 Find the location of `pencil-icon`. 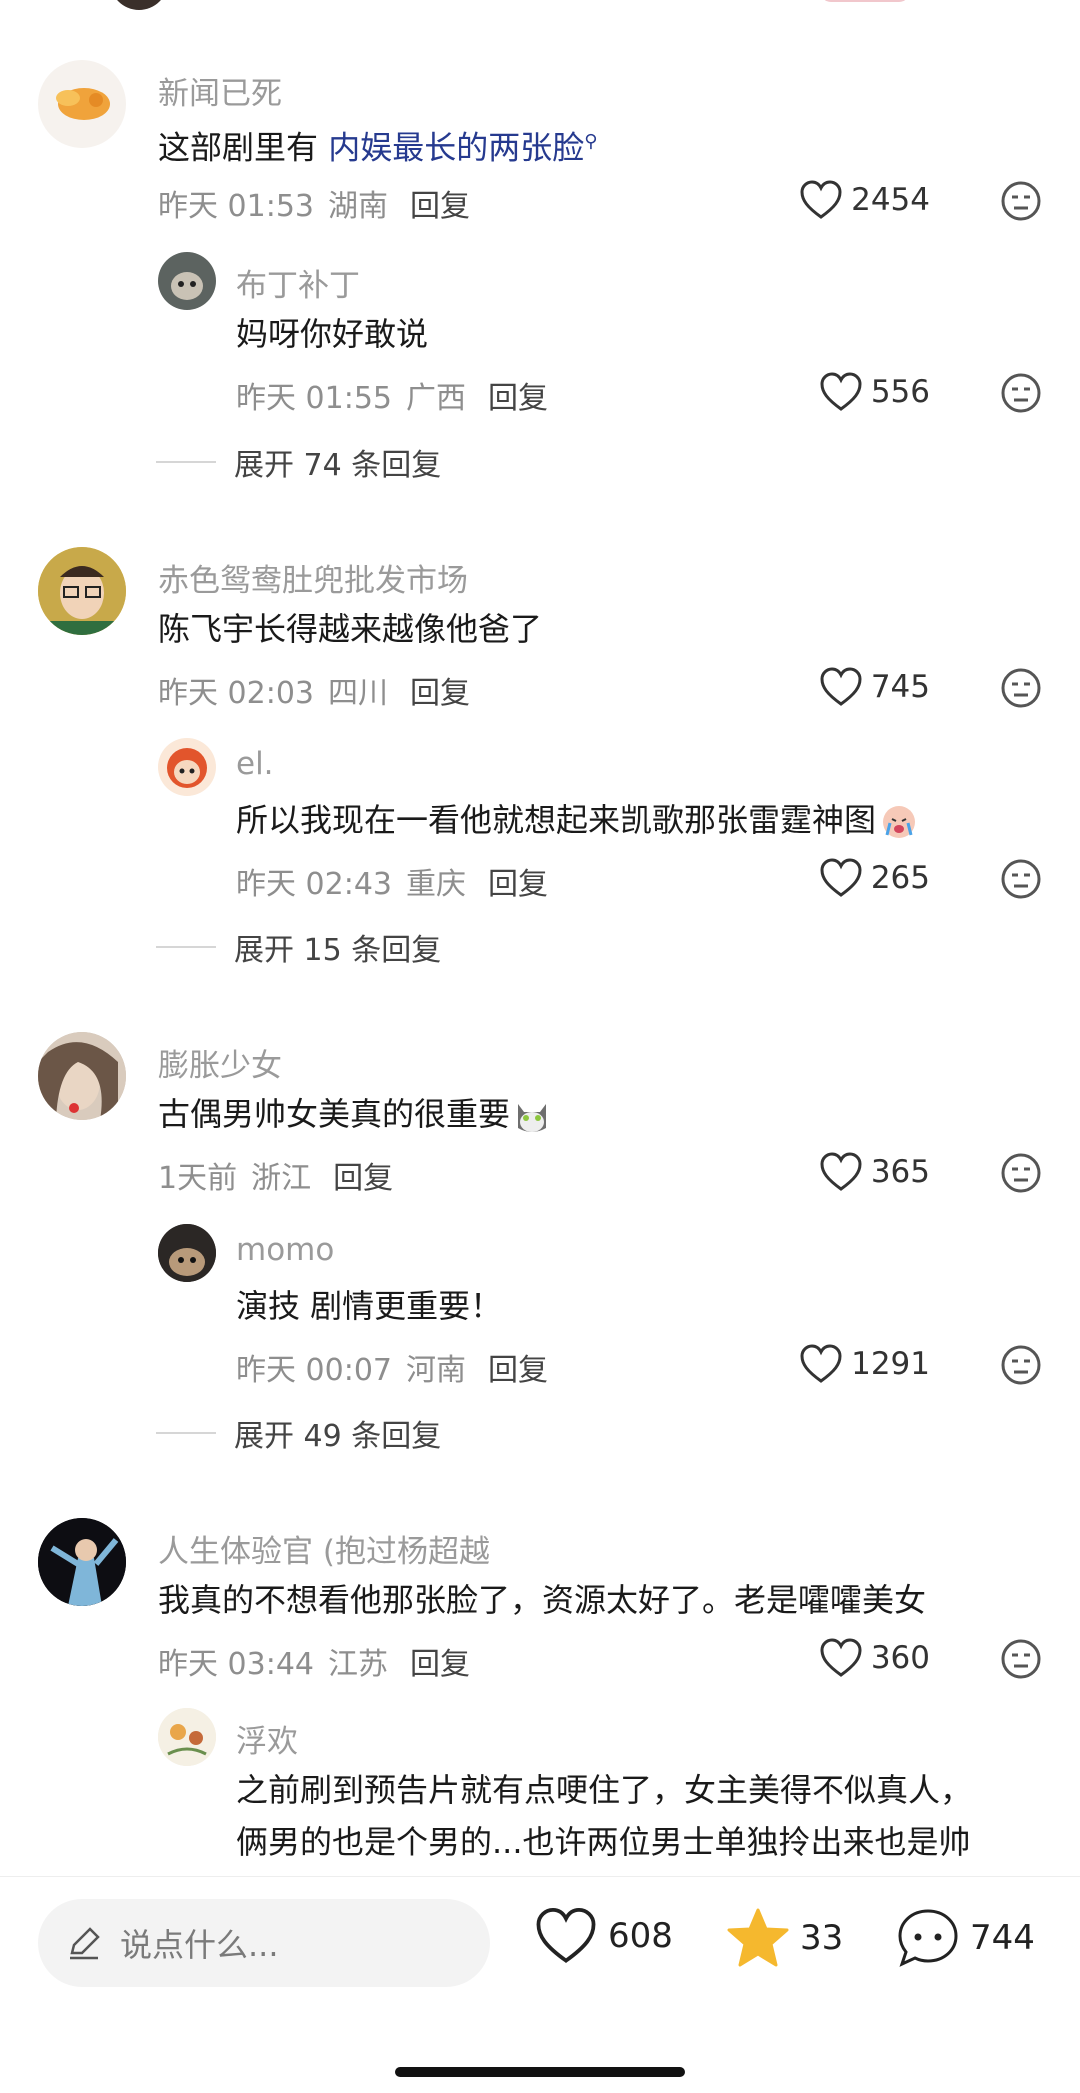

pencil-icon is located at coordinates (85, 1943).